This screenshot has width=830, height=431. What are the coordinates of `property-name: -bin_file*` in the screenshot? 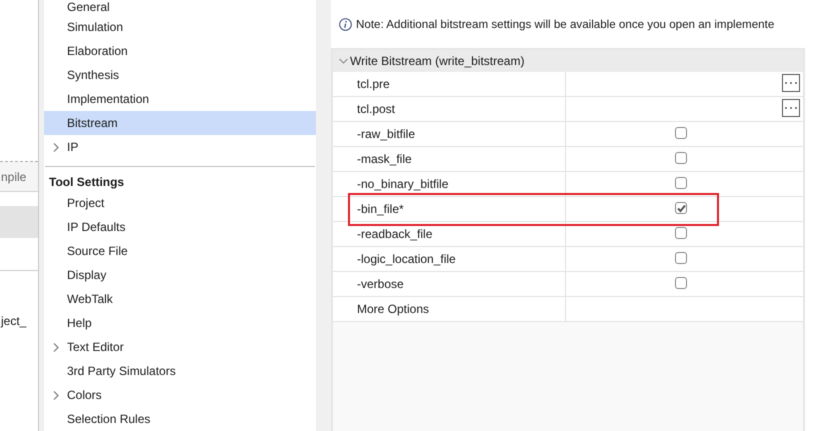 It's located at (449, 209).